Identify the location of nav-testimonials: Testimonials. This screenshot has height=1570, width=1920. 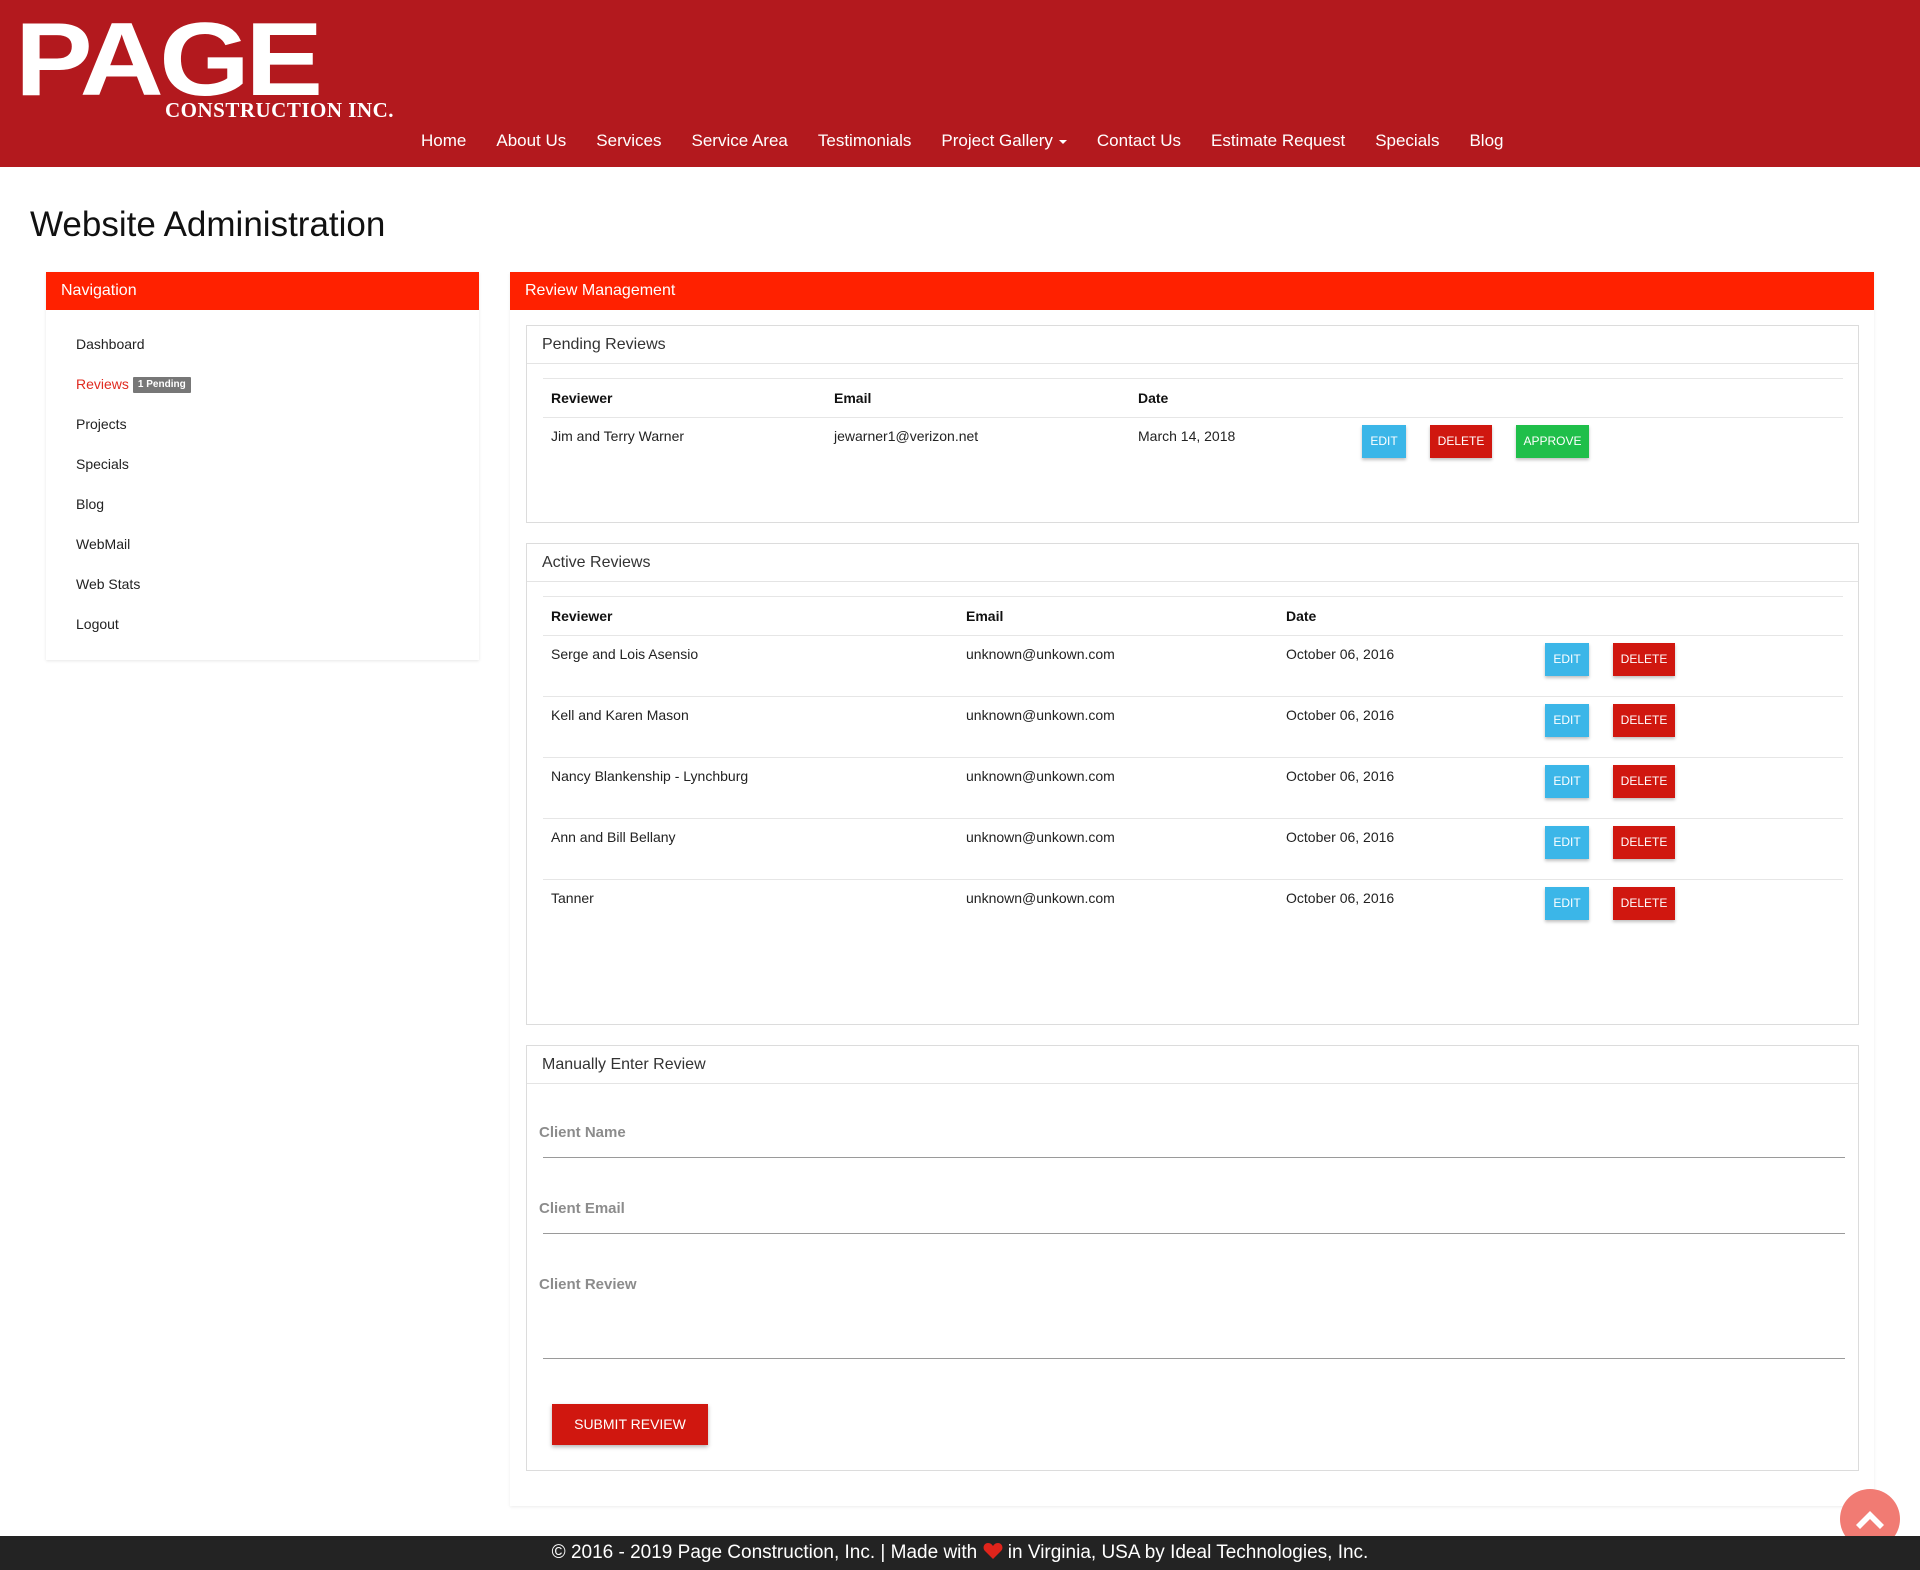
(865, 141).